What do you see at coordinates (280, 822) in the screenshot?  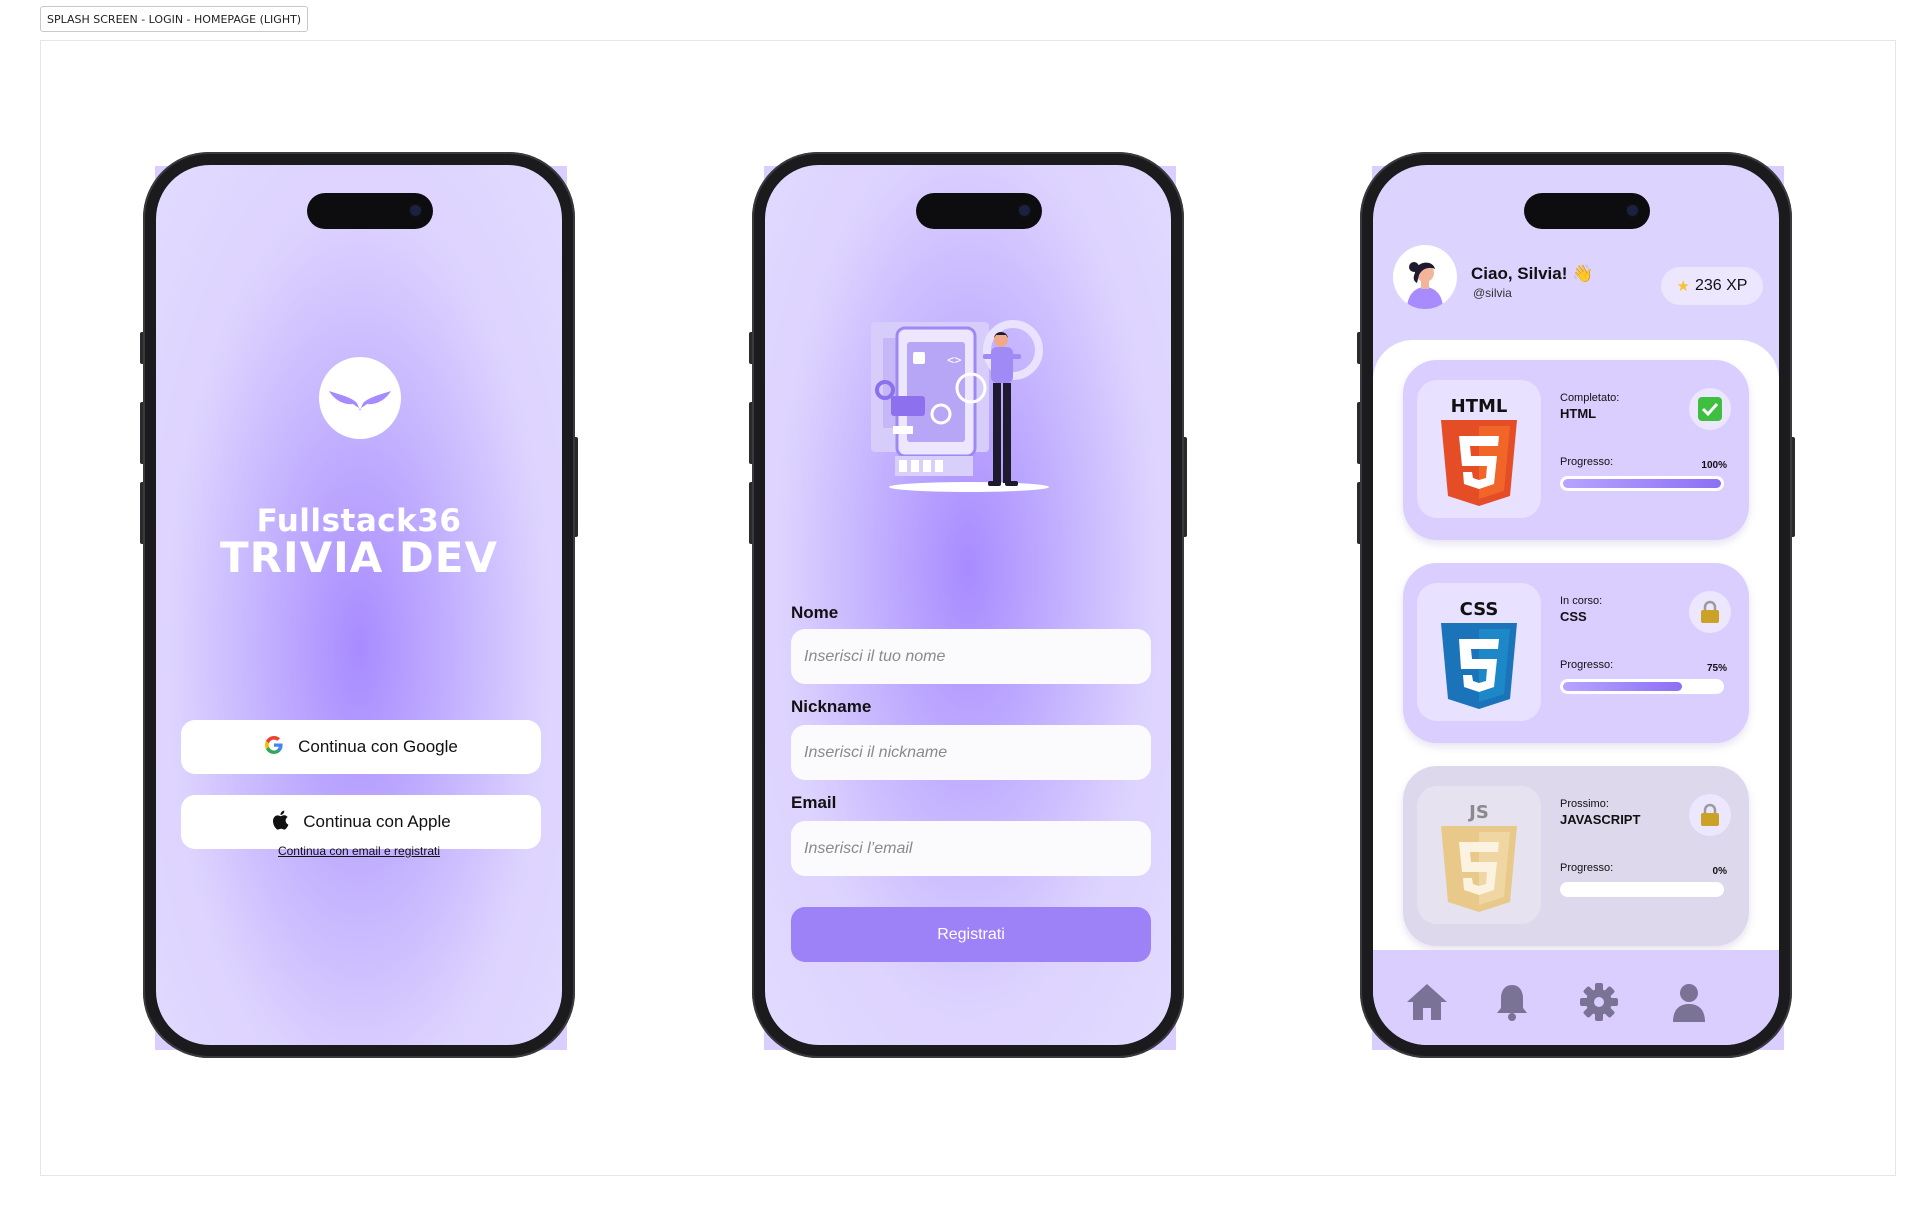 I see `apple-icon` at bounding box center [280, 822].